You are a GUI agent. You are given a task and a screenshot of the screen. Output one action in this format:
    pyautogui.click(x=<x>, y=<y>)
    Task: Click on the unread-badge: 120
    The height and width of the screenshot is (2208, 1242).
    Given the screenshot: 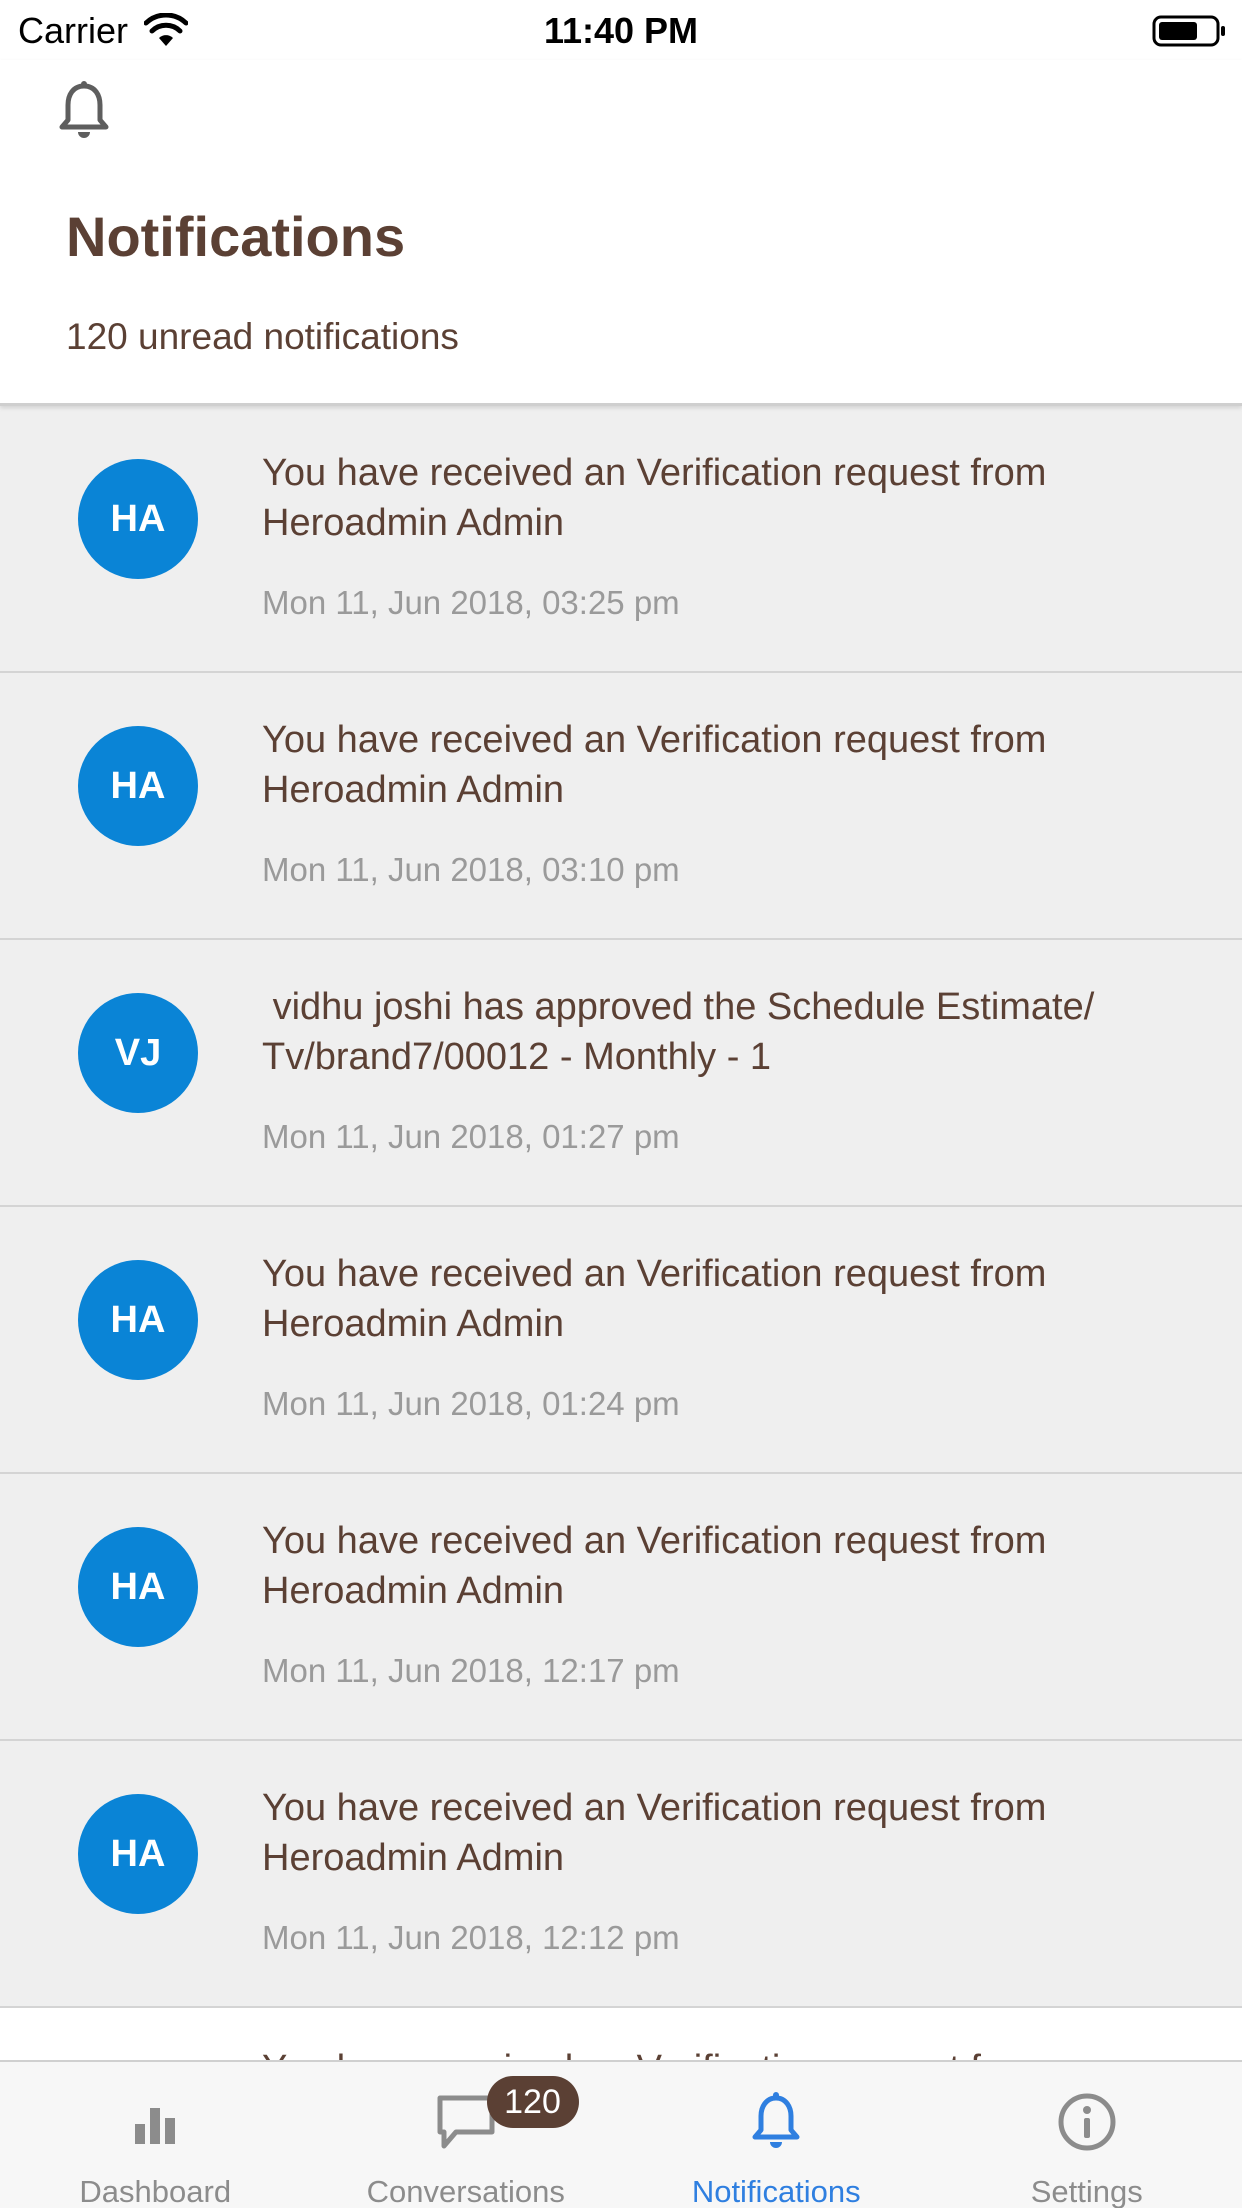 What is the action you would take?
    pyautogui.click(x=532, y=2102)
    